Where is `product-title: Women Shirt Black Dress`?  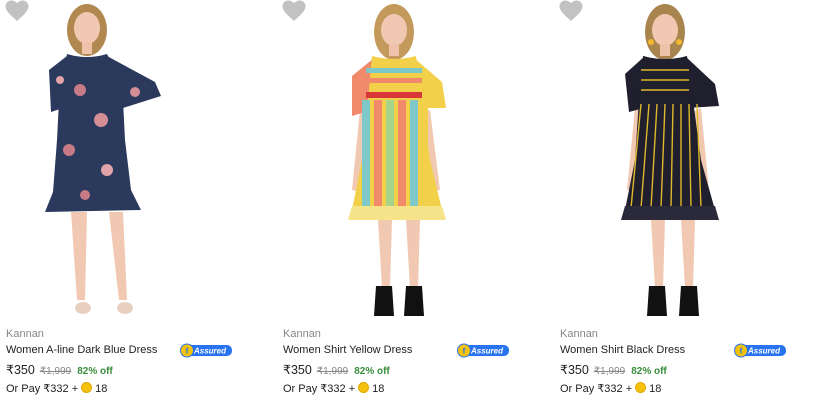
product-title: Women Shirt Black Dress is located at coordinates (622, 350).